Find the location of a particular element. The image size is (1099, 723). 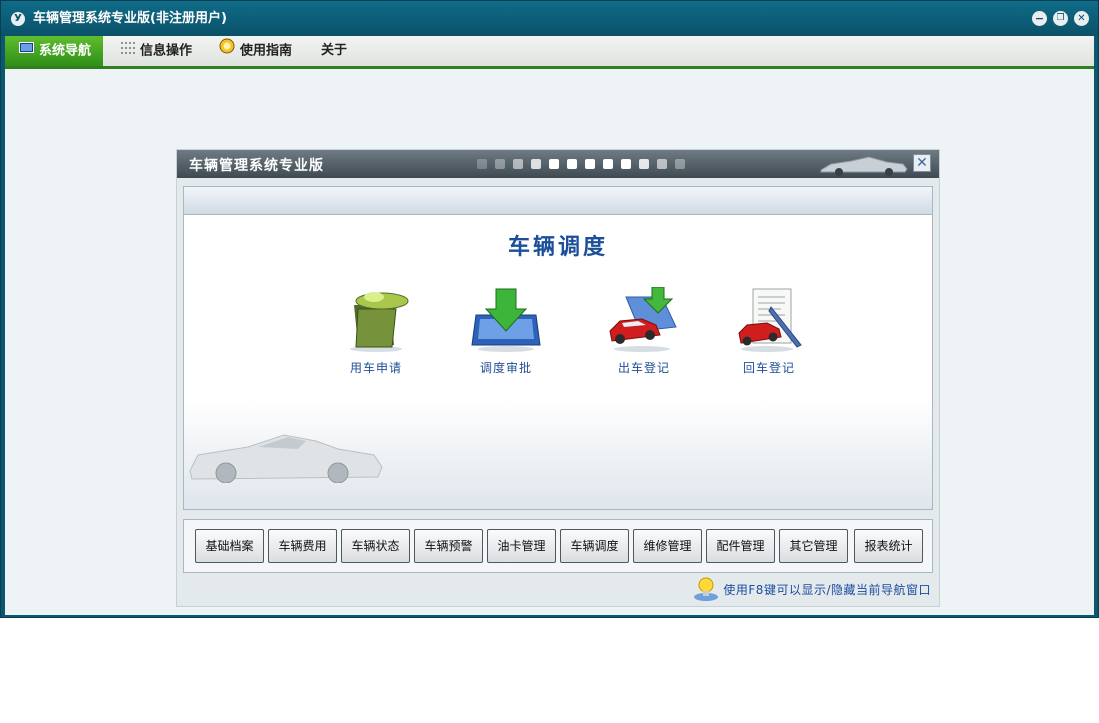

car-arrow-icon is located at coordinates (643, 319).